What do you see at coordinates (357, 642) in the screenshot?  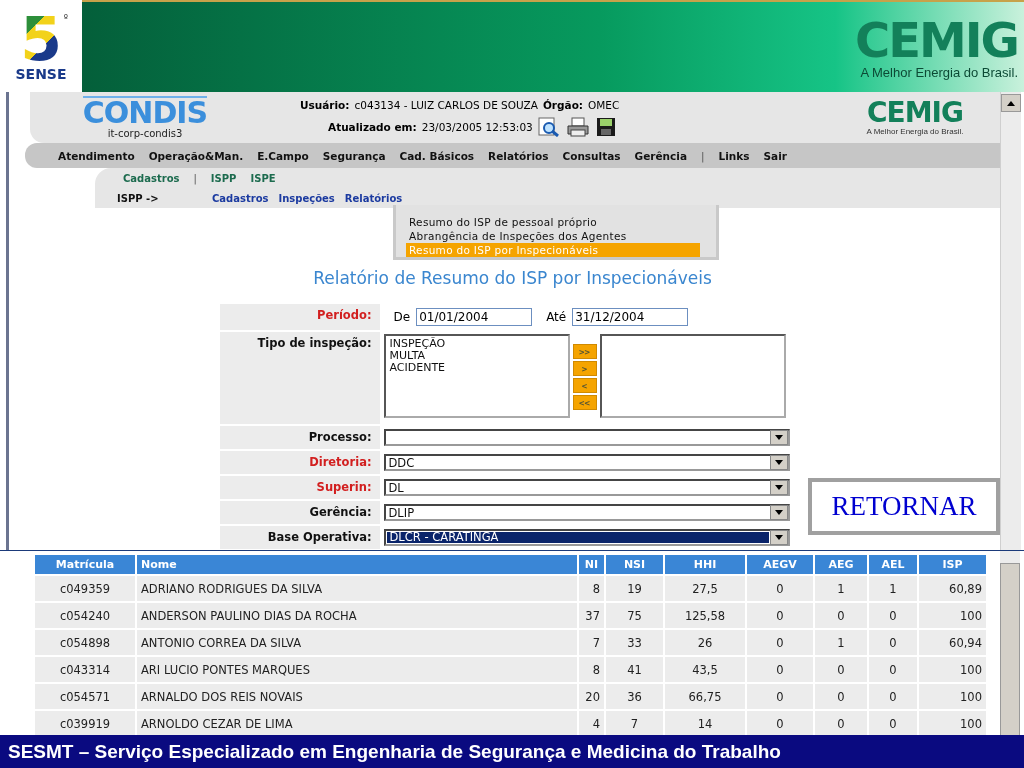 I see `table-cell: ANTONIO CORREA DA SILVA` at bounding box center [357, 642].